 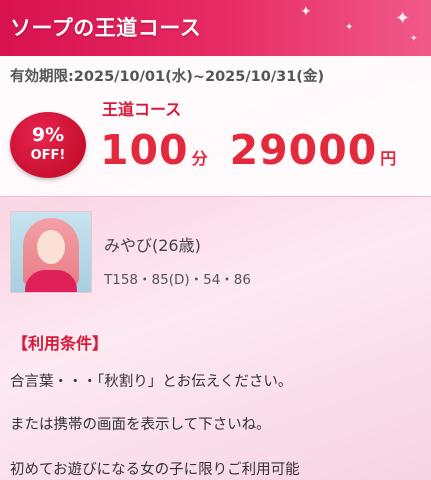 What do you see at coordinates (48, 135) in the screenshot?
I see `discount-percent: 9%` at bounding box center [48, 135].